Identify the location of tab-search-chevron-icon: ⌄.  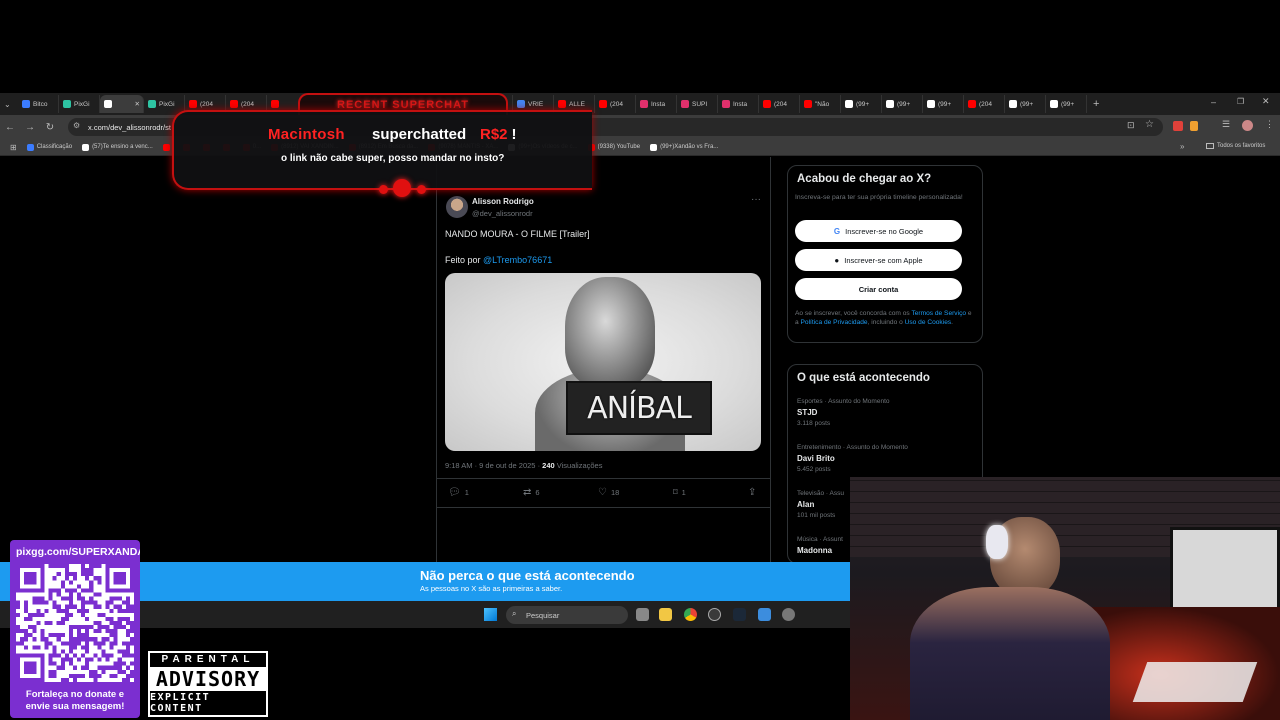
(11, 104).